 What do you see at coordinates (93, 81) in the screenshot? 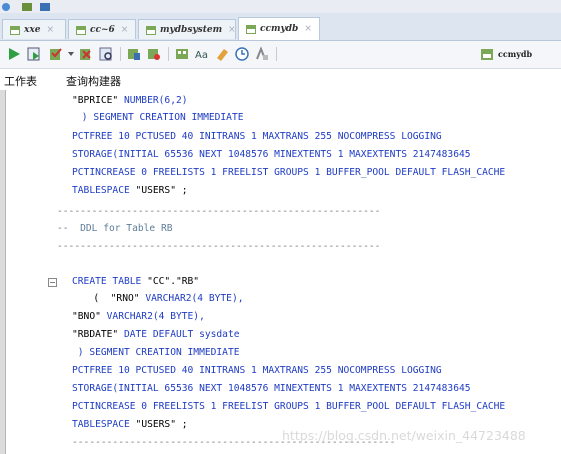
I see `tab-query-builder: 查询构建器` at bounding box center [93, 81].